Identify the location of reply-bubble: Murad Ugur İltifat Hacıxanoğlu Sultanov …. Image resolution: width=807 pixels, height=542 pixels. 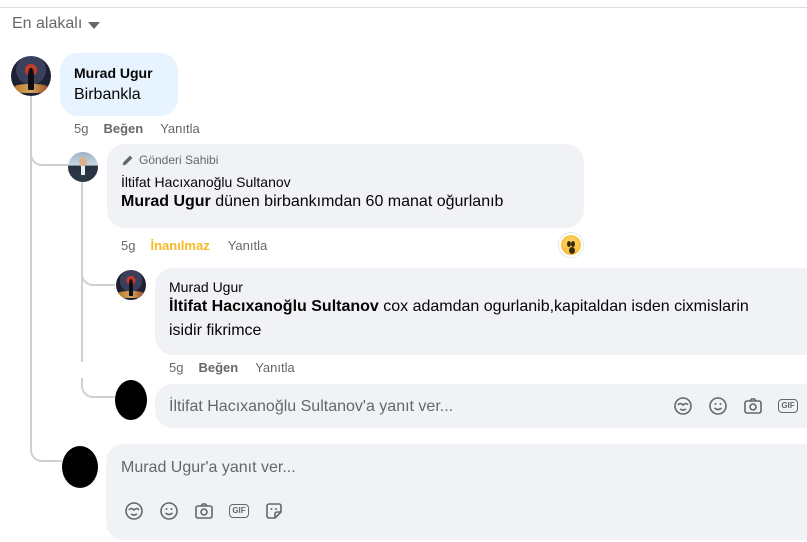
(481, 311).